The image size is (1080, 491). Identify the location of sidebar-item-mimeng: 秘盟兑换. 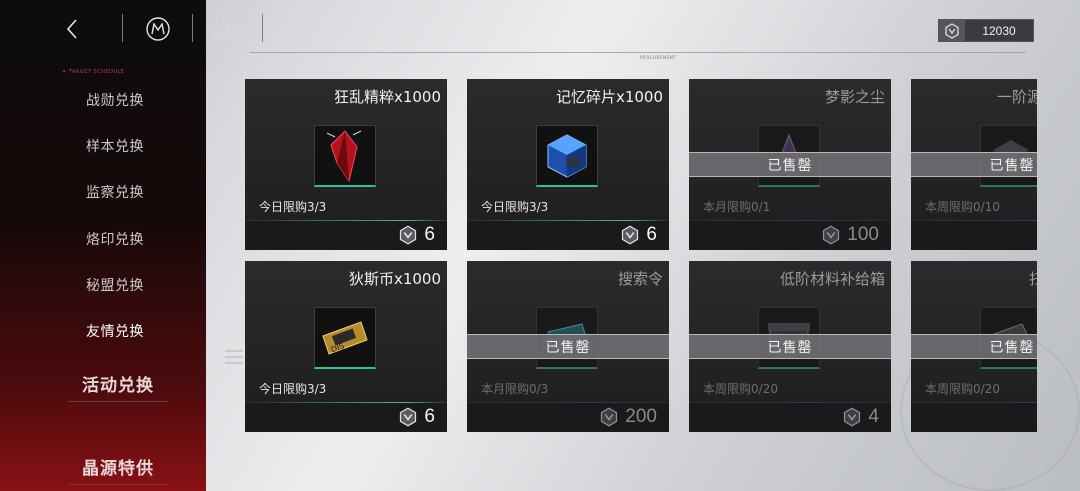
(103, 285).